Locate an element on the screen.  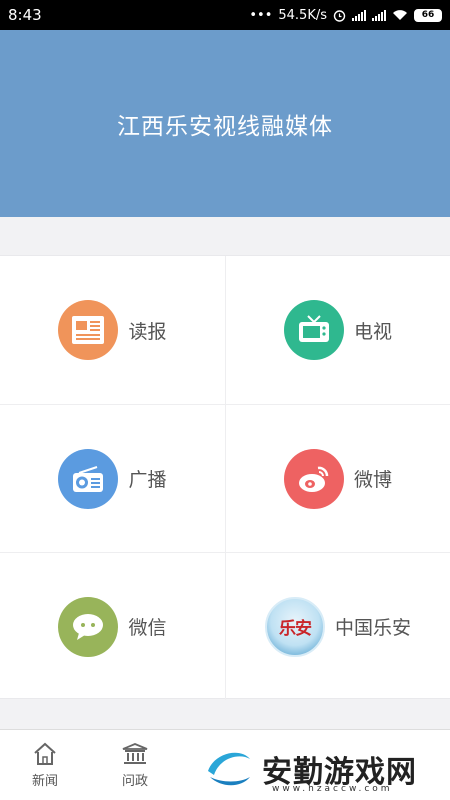
menu-item-china-lean: 乐安 中国乐安 is located at coordinates (337, 626).